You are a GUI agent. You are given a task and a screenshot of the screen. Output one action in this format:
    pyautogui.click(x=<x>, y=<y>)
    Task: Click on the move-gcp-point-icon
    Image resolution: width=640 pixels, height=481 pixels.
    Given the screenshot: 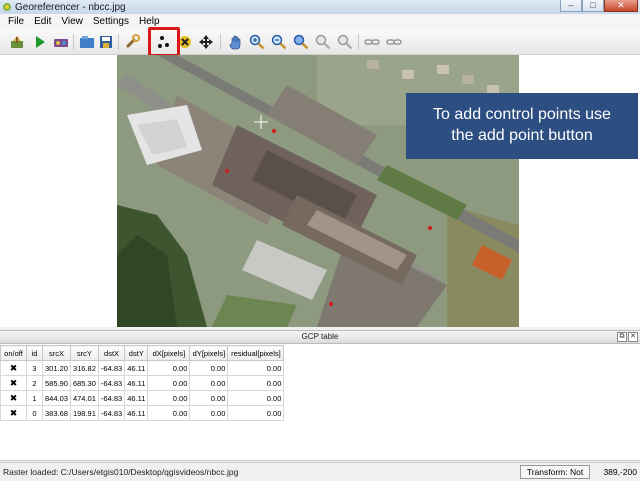 What is the action you would take?
    pyautogui.click(x=206, y=42)
    